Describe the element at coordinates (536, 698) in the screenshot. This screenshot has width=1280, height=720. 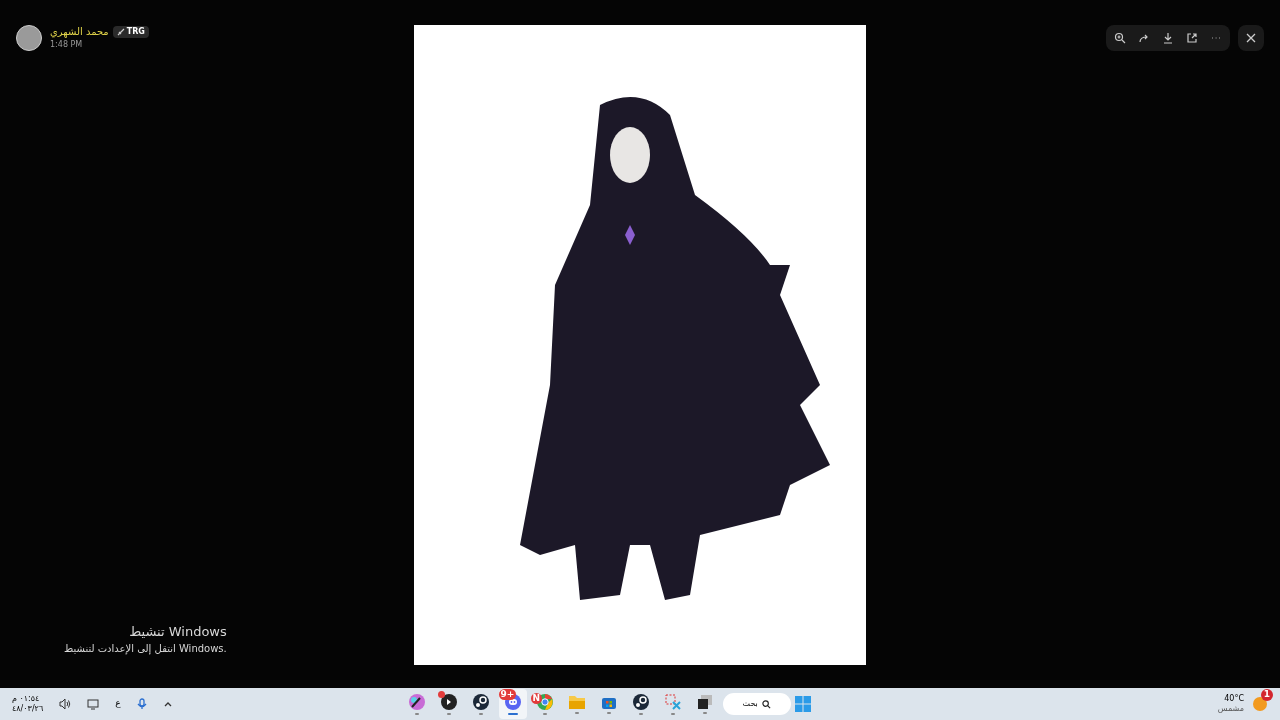
I see `notification-badge: N` at that location.